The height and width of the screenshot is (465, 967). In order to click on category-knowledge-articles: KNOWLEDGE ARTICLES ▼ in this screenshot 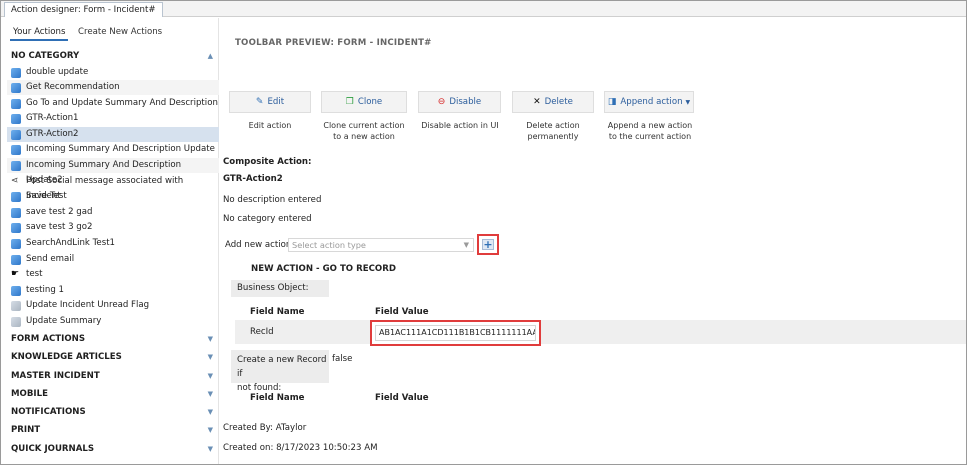, I will do `click(110, 357)`.